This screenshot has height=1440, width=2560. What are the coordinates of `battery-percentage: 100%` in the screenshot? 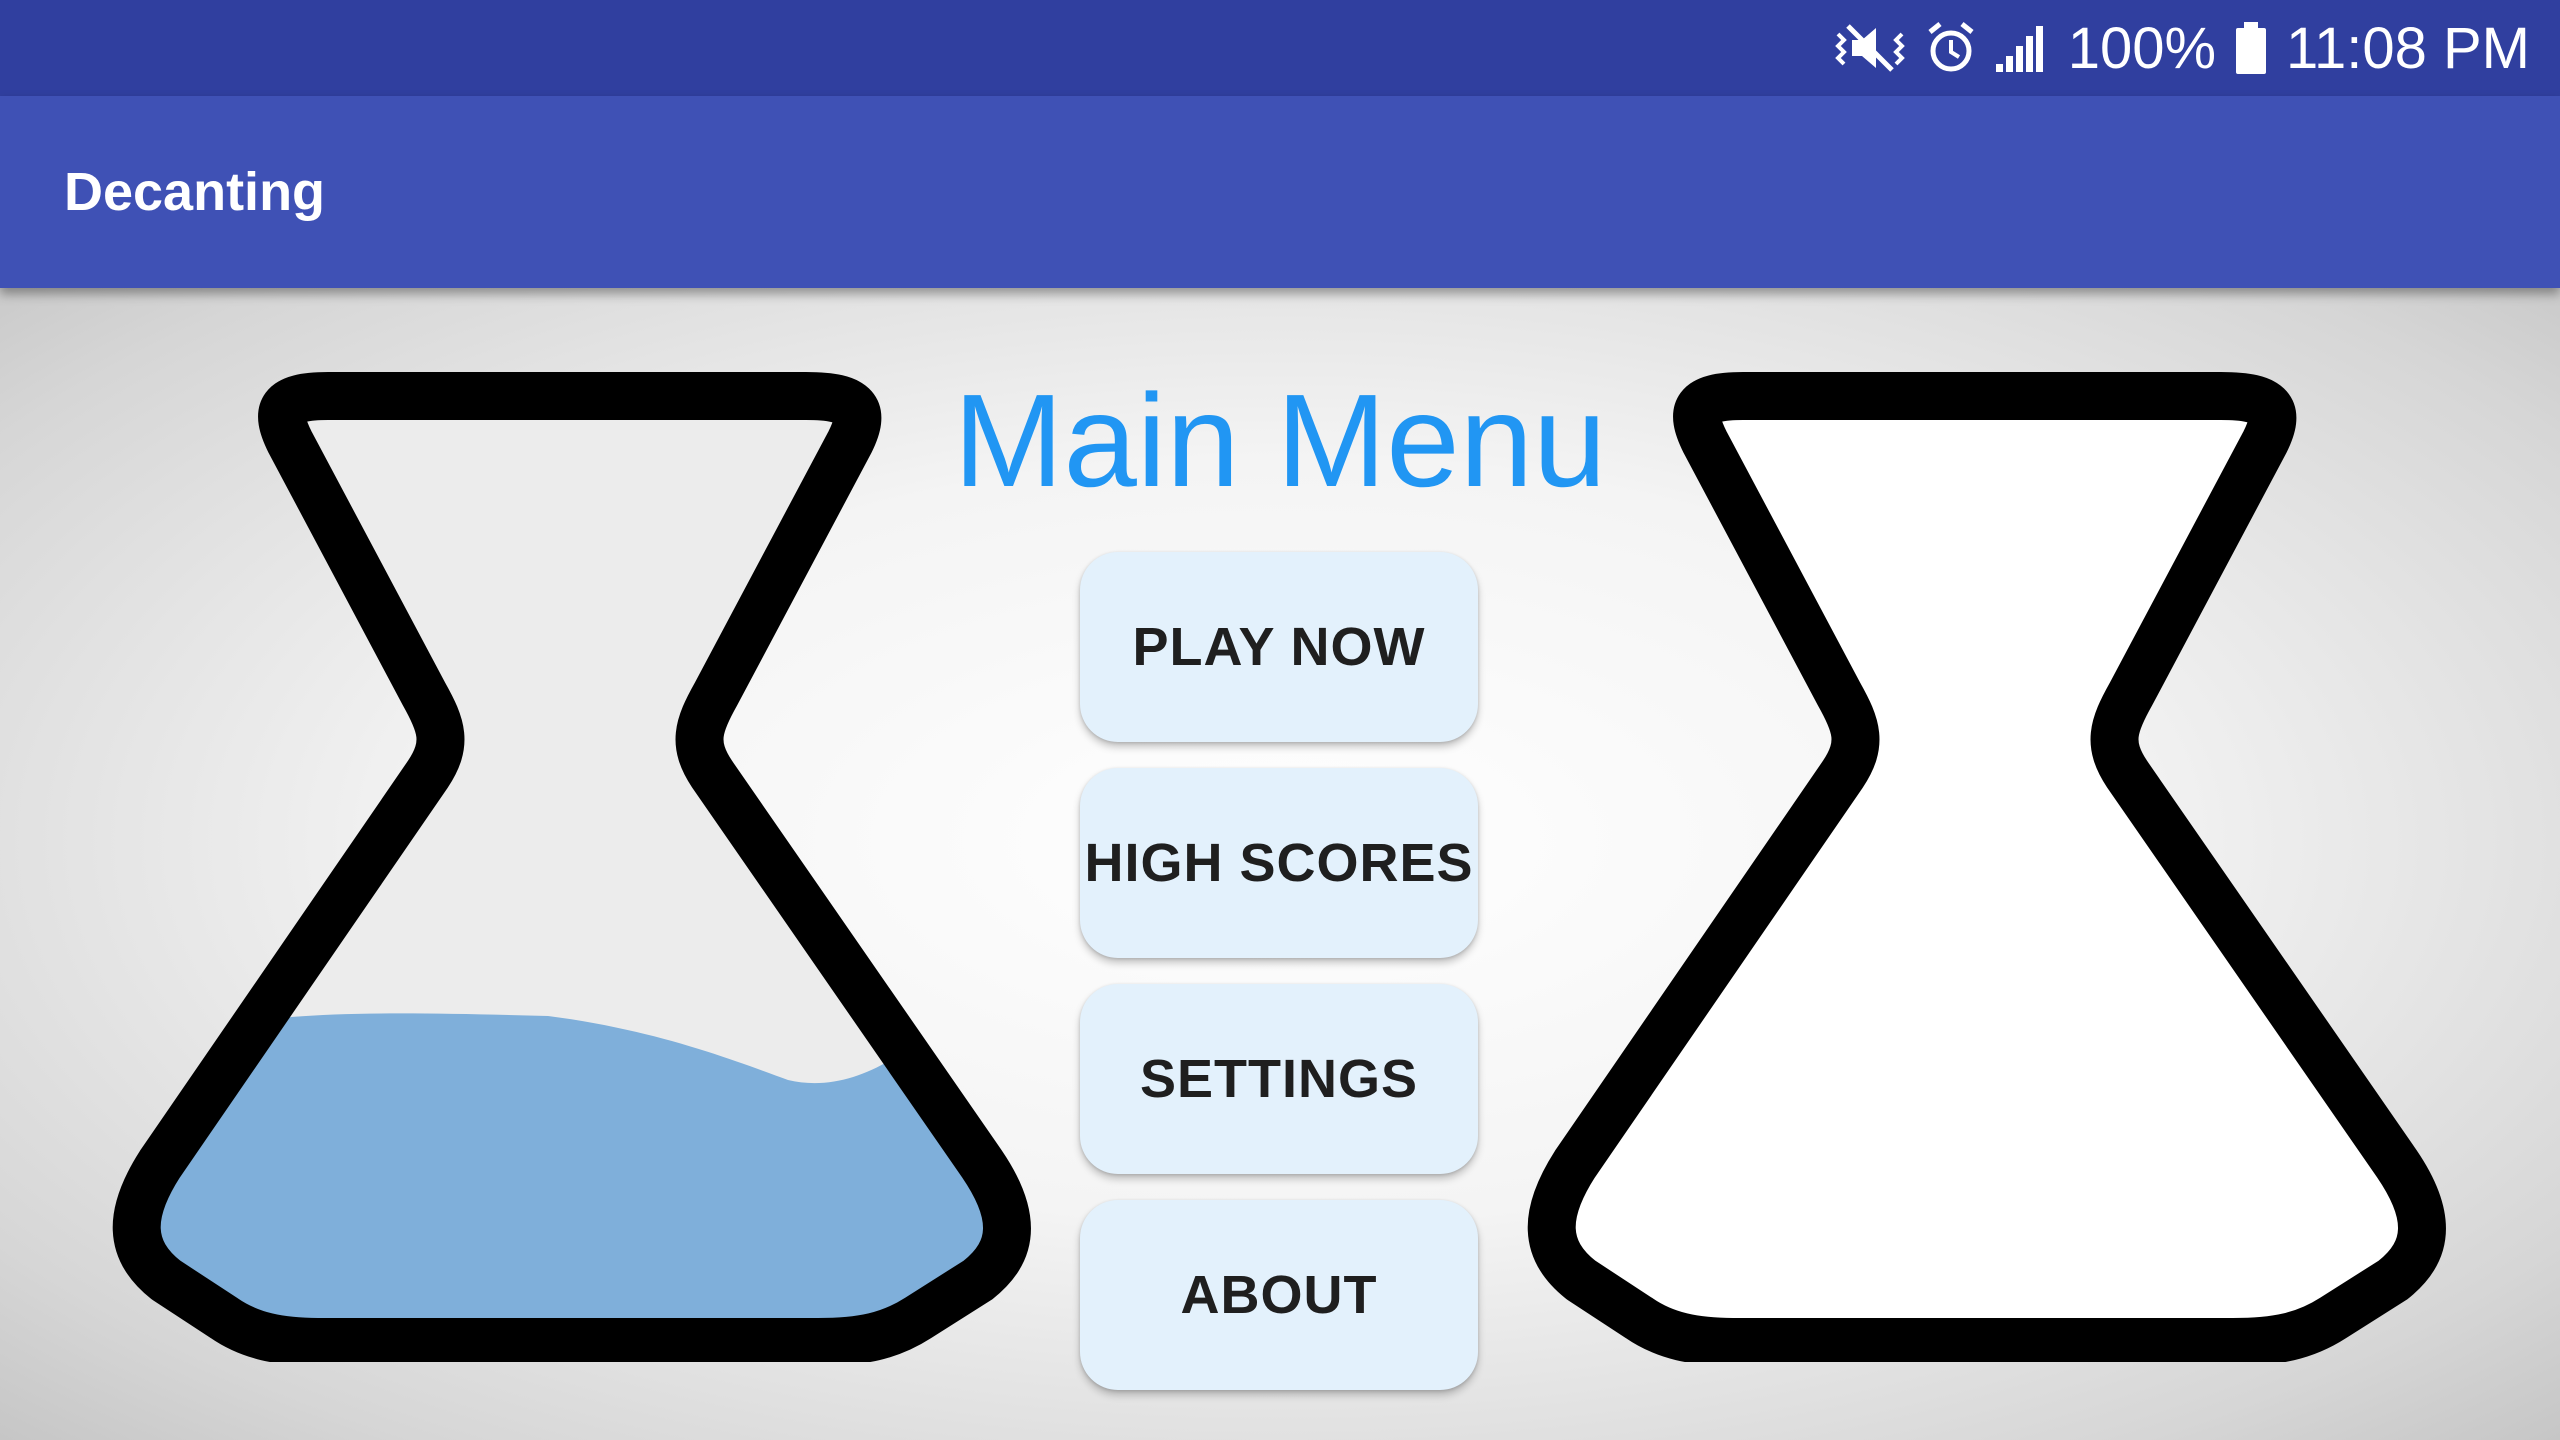 It's located at (2142, 48).